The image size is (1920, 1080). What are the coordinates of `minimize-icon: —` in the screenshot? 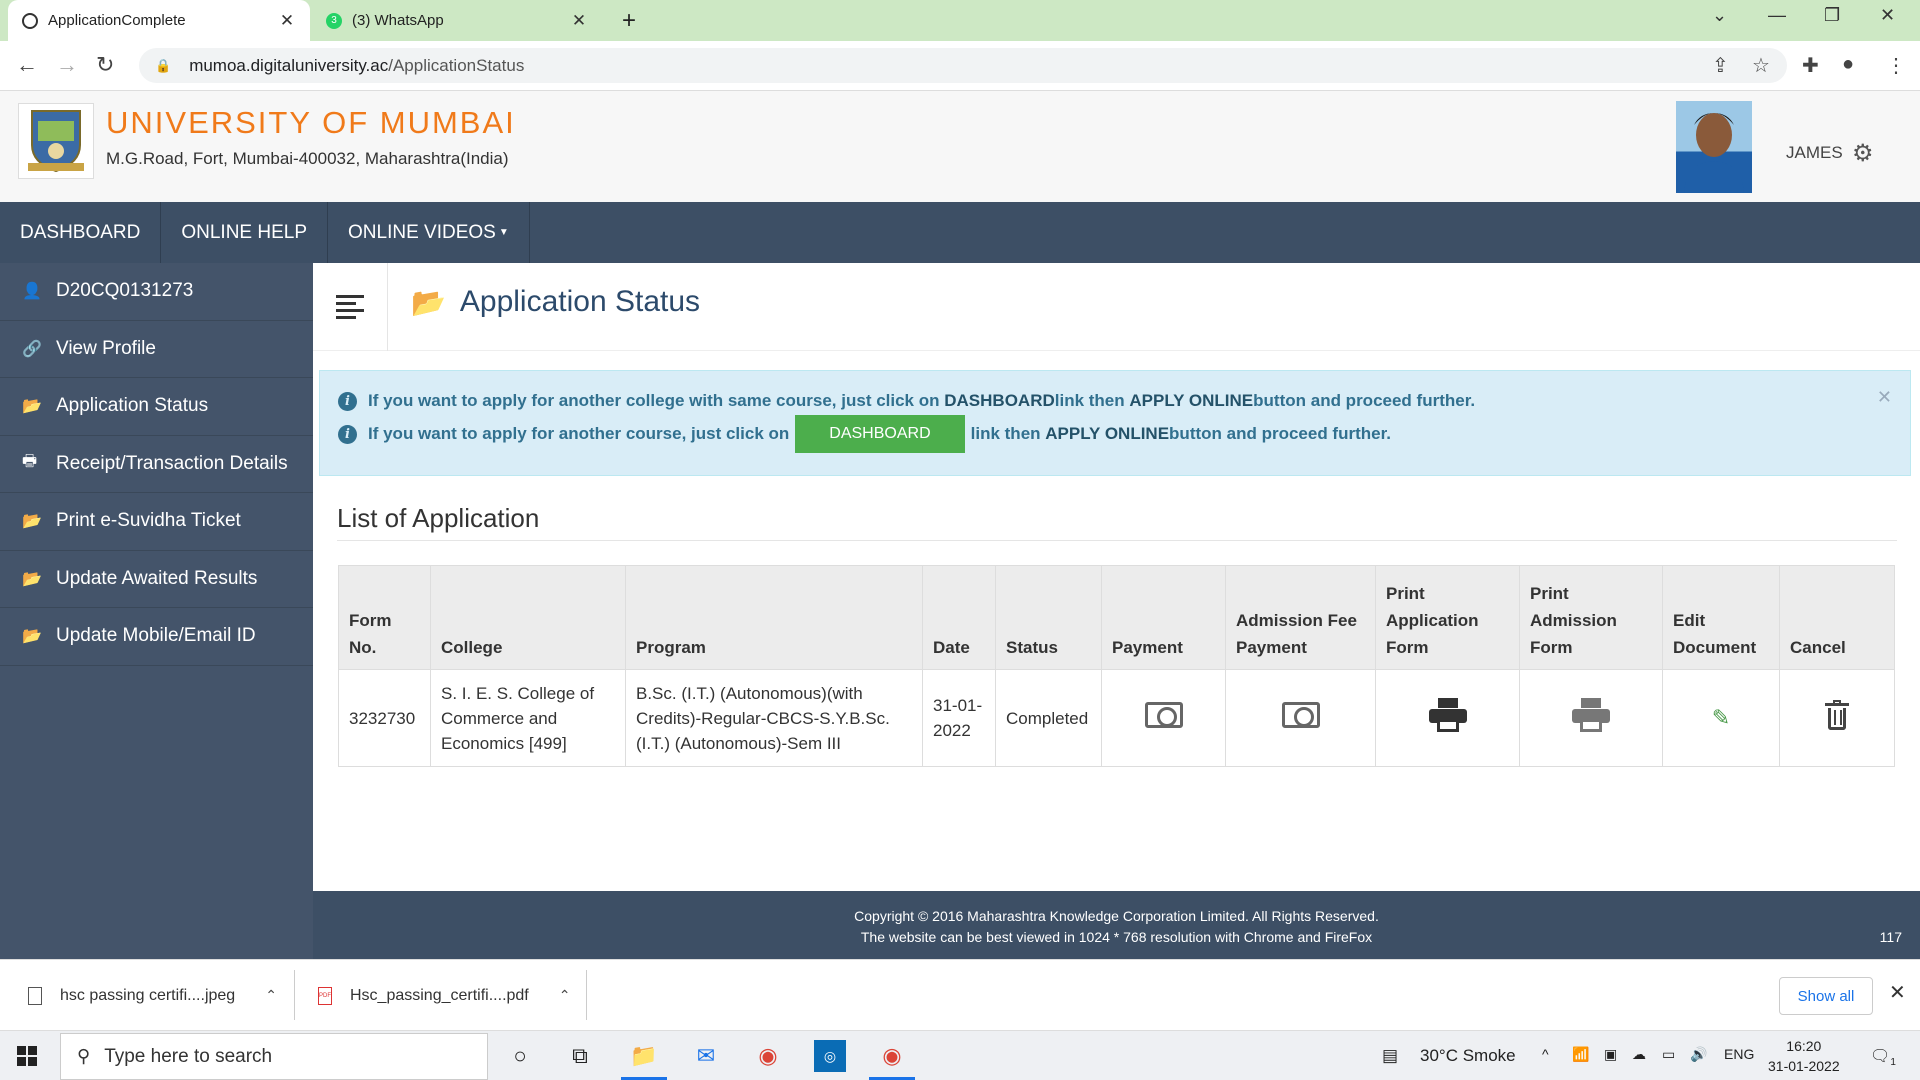 It's located at (1777, 15).